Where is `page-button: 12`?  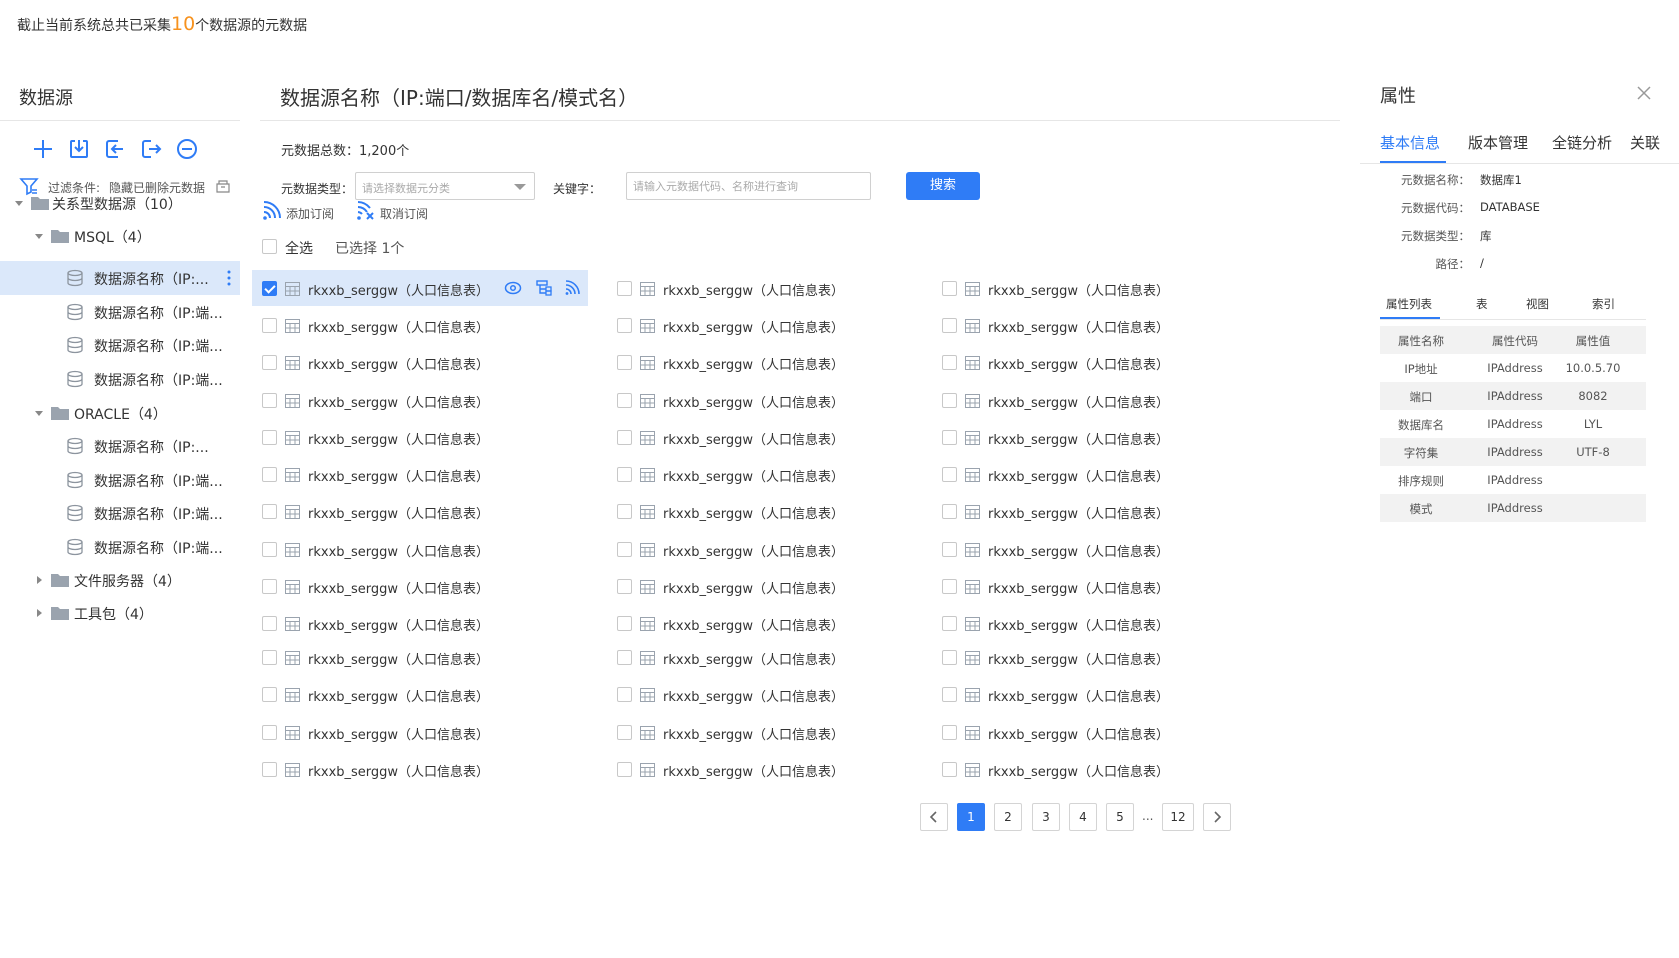 page-button: 12 is located at coordinates (1178, 817).